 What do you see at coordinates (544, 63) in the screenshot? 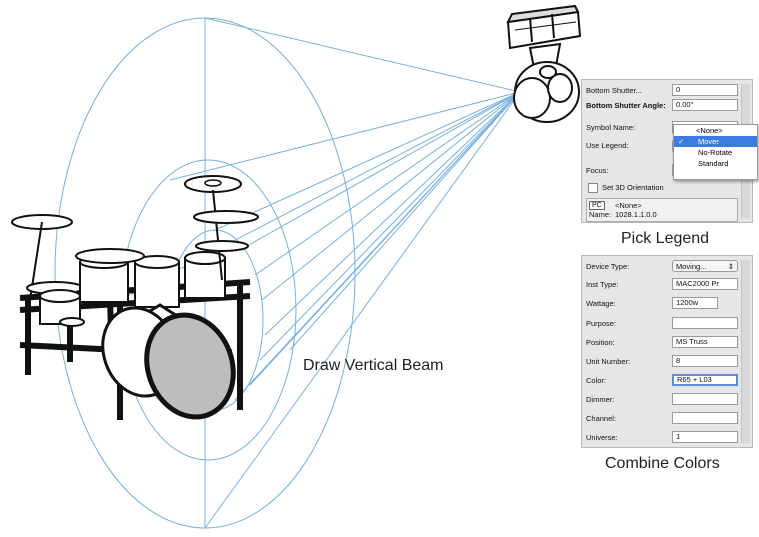
I see `moving-head-fixture` at bounding box center [544, 63].